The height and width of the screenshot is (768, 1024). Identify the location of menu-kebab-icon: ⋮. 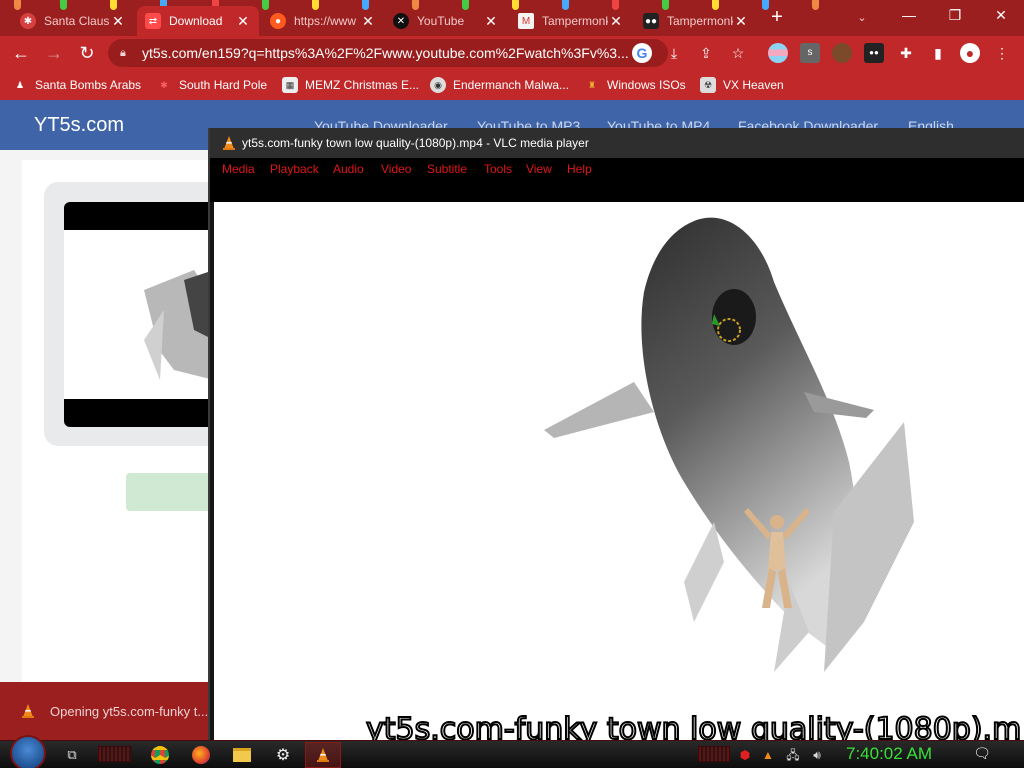
(1002, 53).